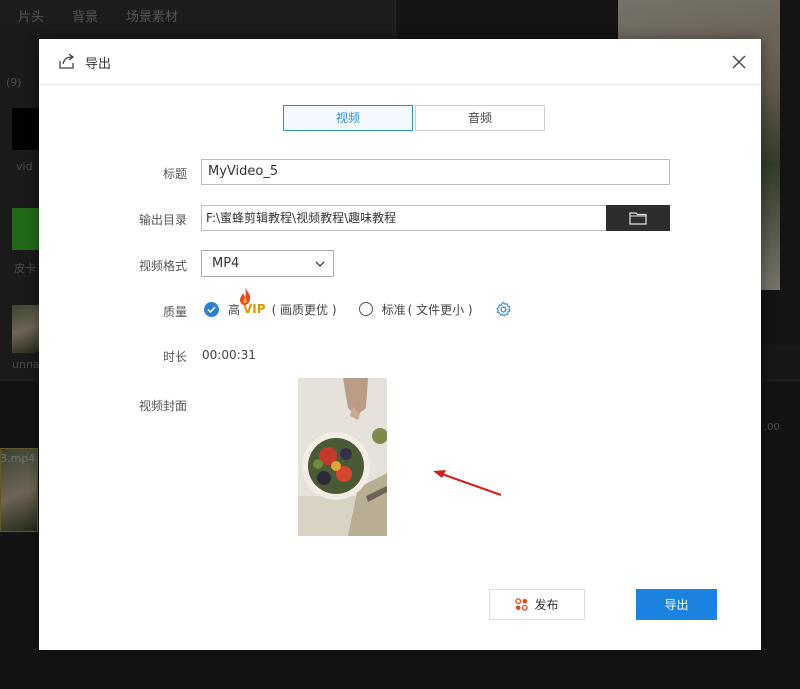  I want to click on check-icon, so click(211, 309).